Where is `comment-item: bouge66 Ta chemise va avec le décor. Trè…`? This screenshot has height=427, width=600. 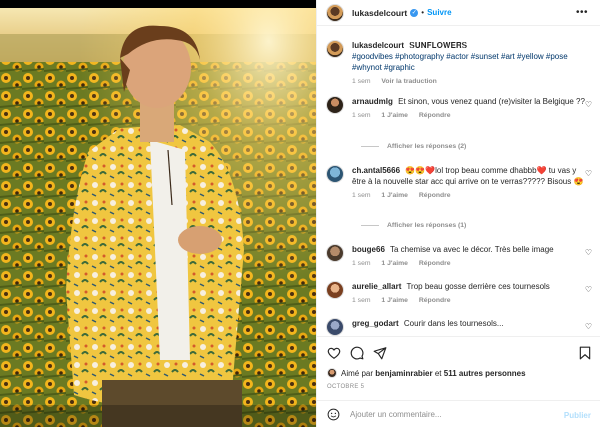 comment-item: bouge66 Ta chemise va avec le décor. Trè… is located at coordinates (459, 255).